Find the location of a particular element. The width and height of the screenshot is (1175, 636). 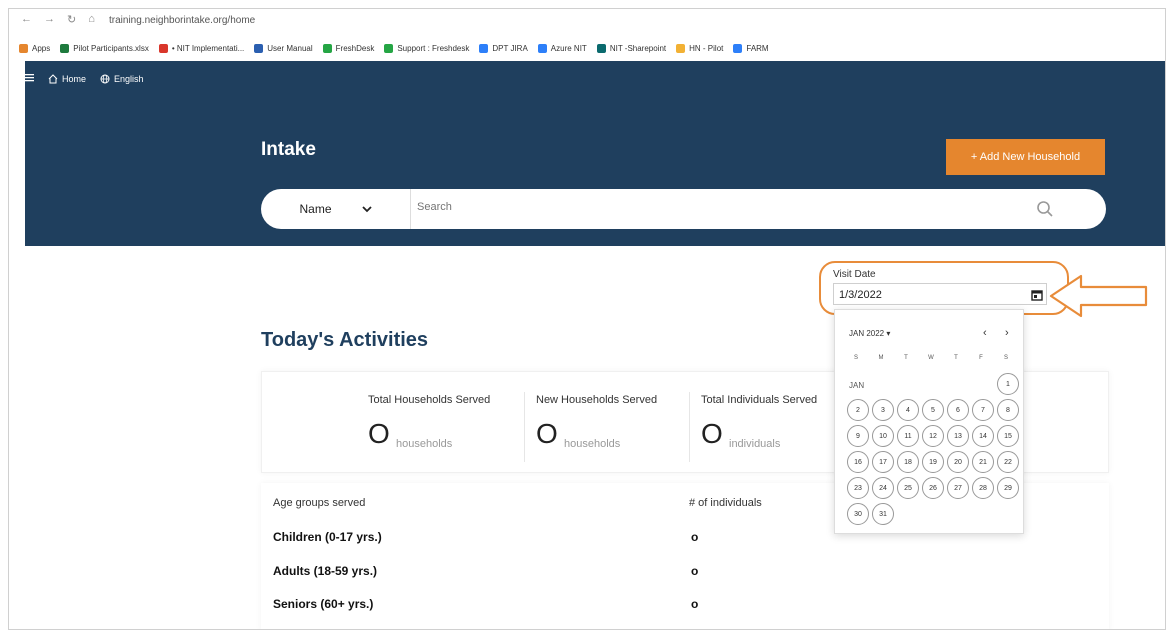

nav-language: English is located at coordinates (122, 79).